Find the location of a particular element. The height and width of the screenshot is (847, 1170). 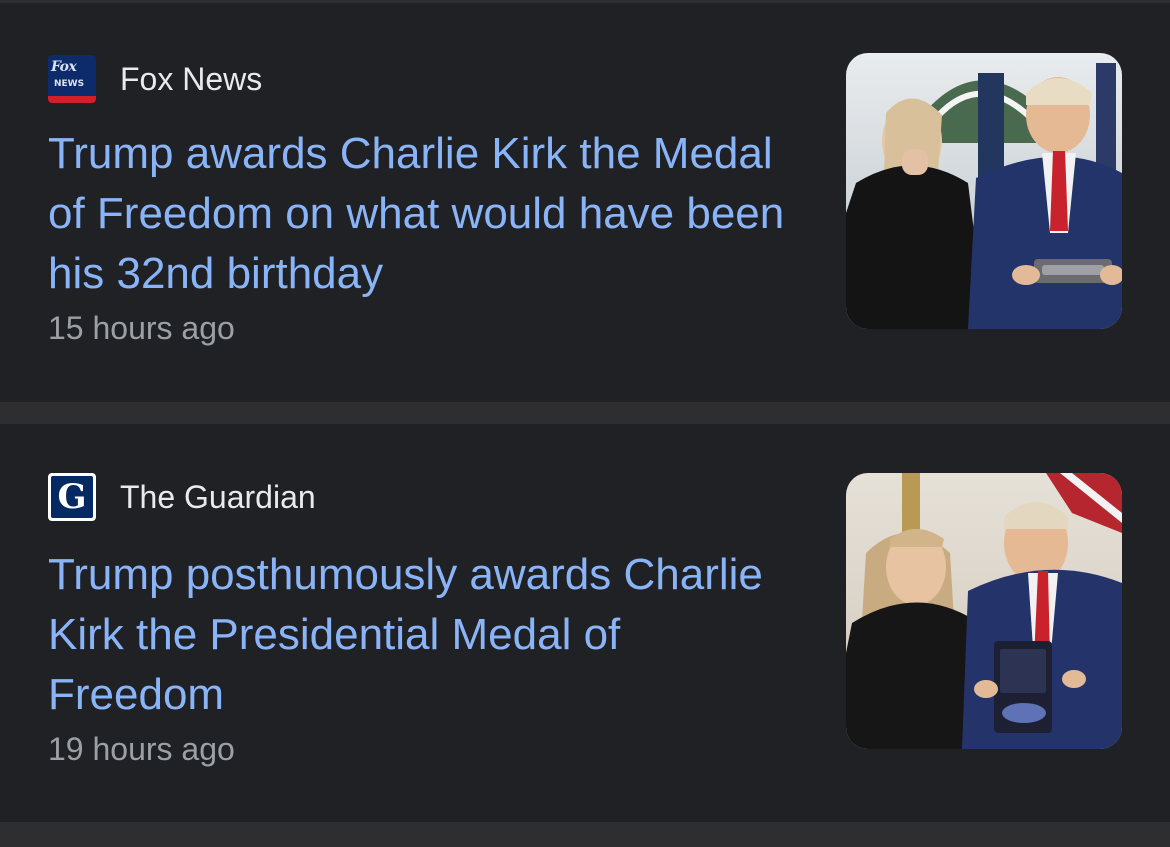

source-name: The Guardian is located at coordinates (218, 497).